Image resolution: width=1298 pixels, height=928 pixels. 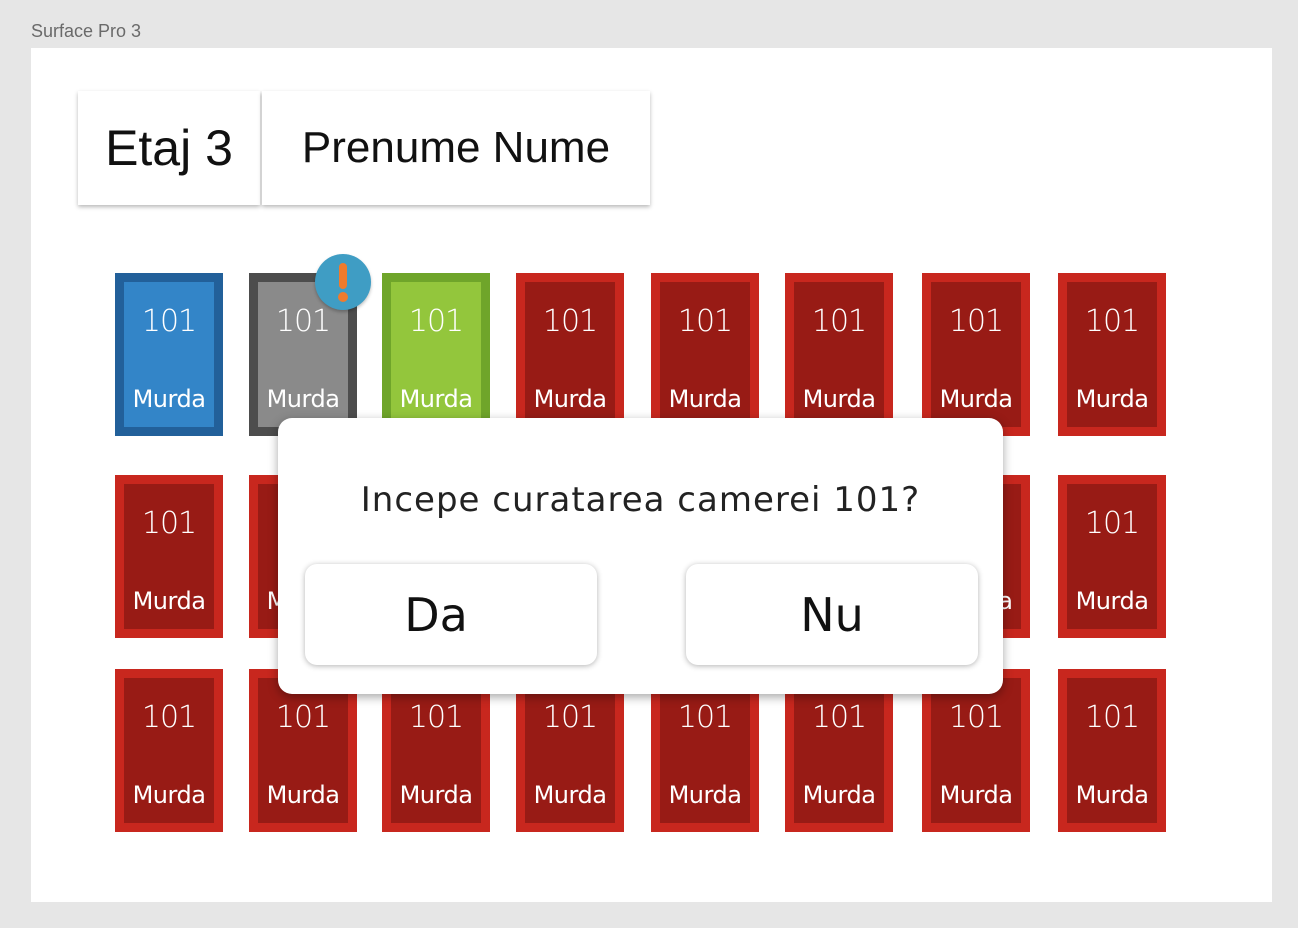 I want to click on no-button: Nu, so click(x=832, y=614).